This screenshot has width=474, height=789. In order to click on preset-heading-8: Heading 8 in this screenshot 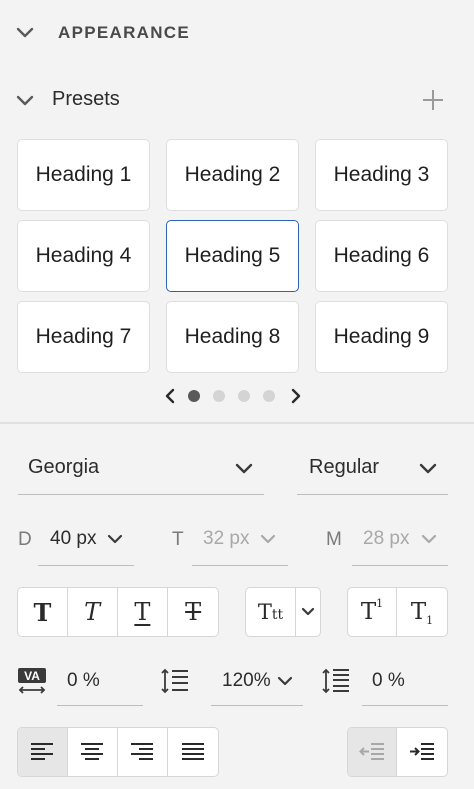, I will do `click(232, 337)`.